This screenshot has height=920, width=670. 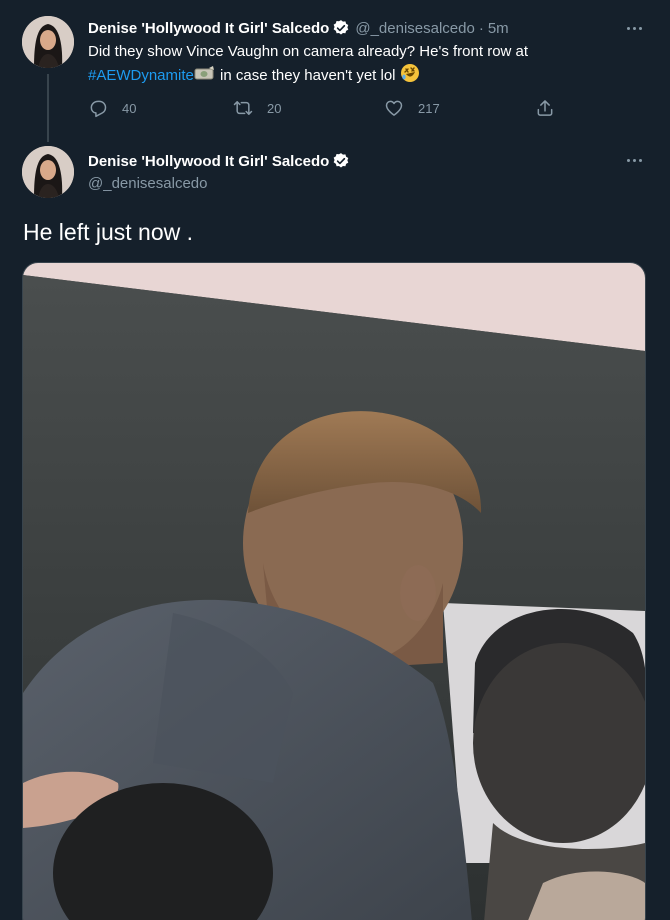 I want to click on like-button: 217, so click(x=412, y=108).